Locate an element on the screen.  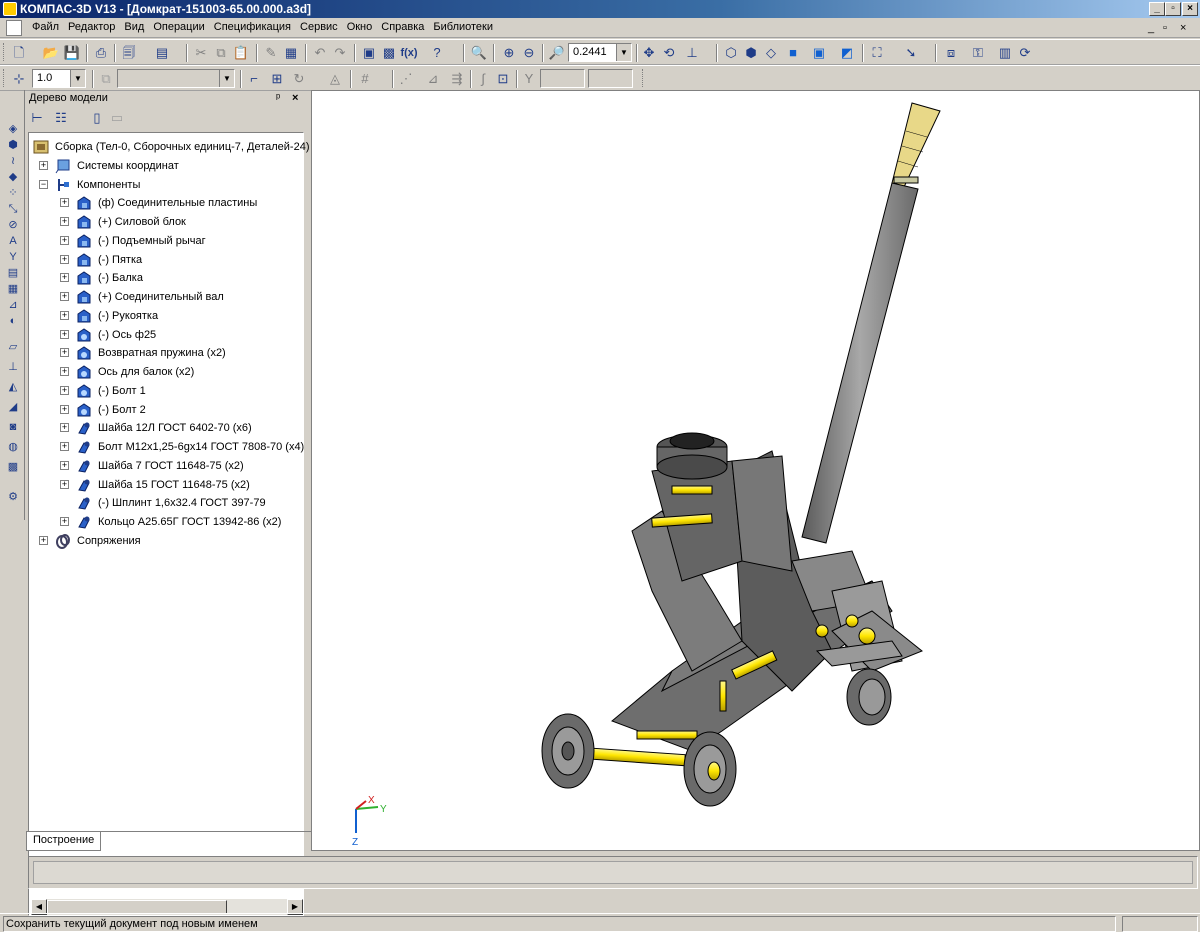
fixed-icon: ⊡ is located at coordinates (503, 79).